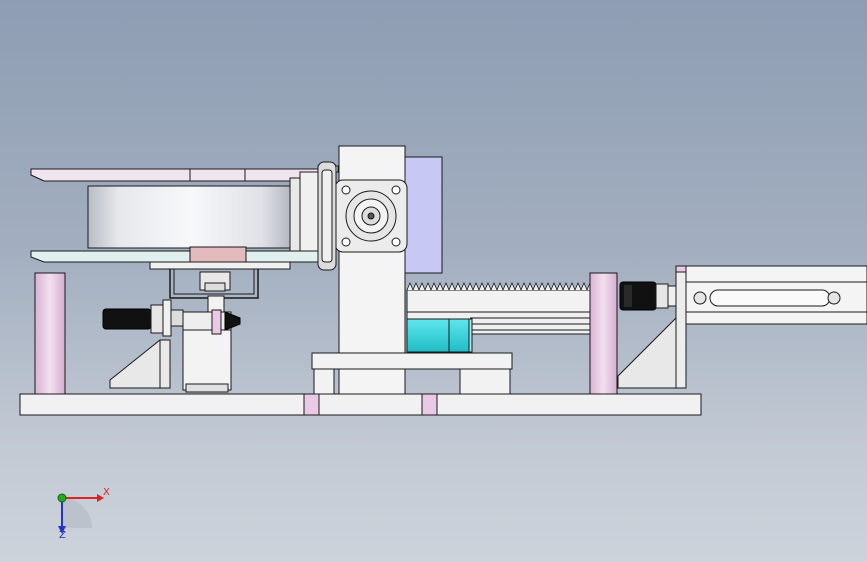  What do you see at coordinates (62, 535) in the screenshot?
I see `z-axis-label: Z` at bounding box center [62, 535].